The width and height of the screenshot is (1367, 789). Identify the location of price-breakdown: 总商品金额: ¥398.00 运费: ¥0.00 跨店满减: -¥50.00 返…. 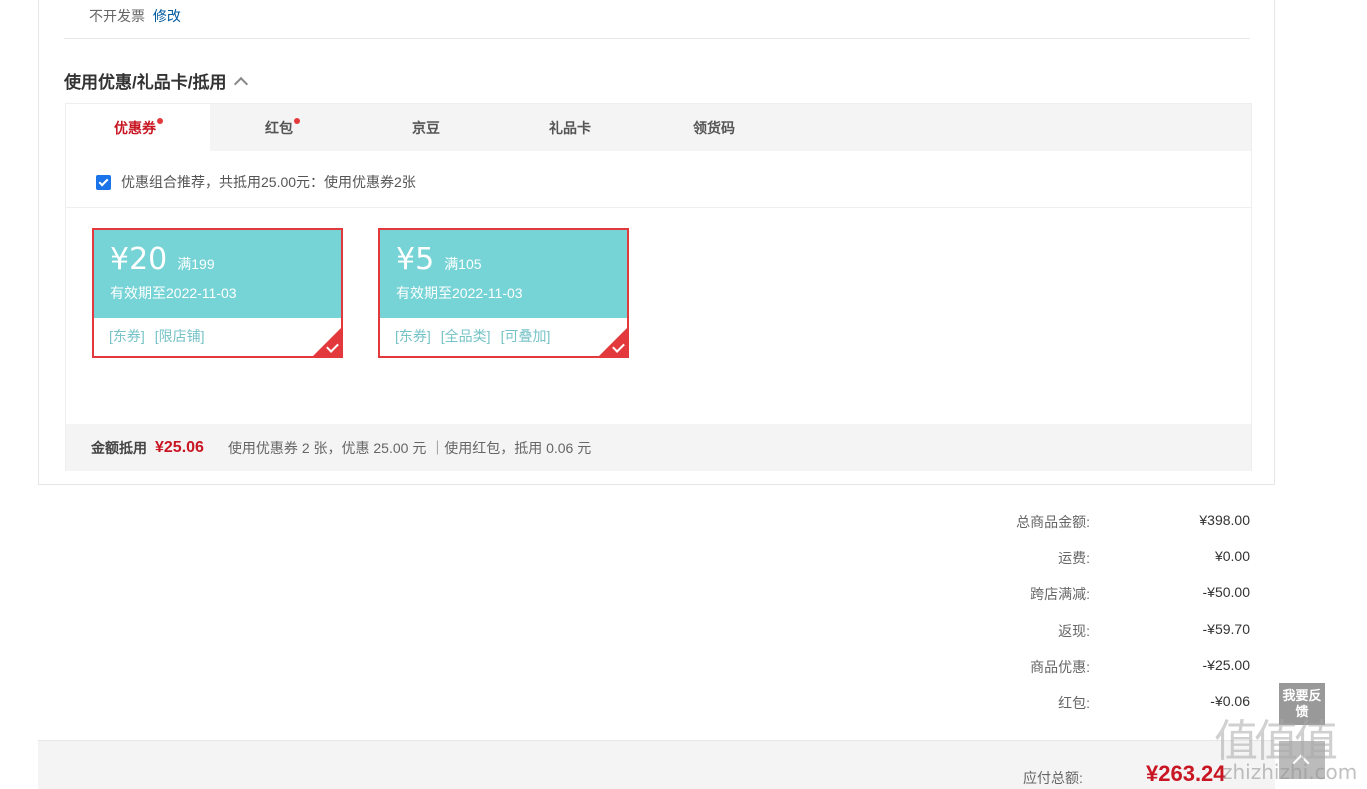
(1075, 620).